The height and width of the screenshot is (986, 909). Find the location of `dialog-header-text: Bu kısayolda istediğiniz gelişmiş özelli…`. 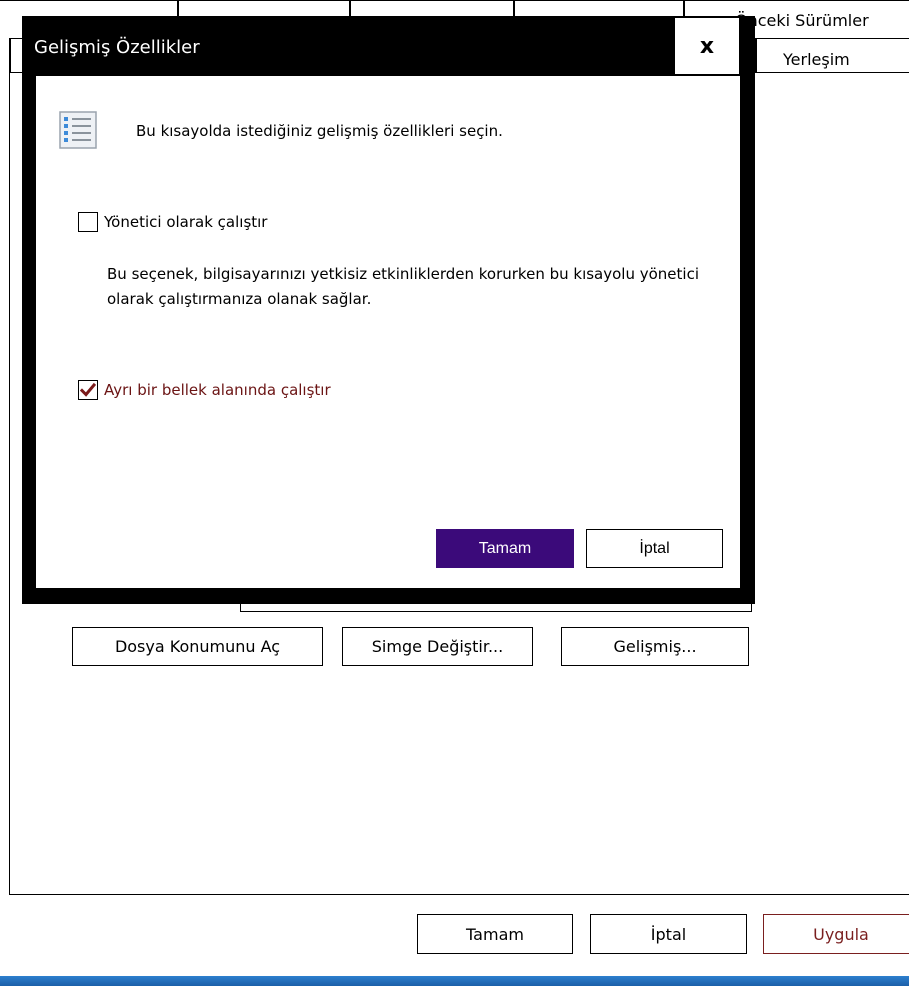

dialog-header-text: Bu kısayolda istediğiniz gelişmiş özelli… is located at coordinates (319, 131).